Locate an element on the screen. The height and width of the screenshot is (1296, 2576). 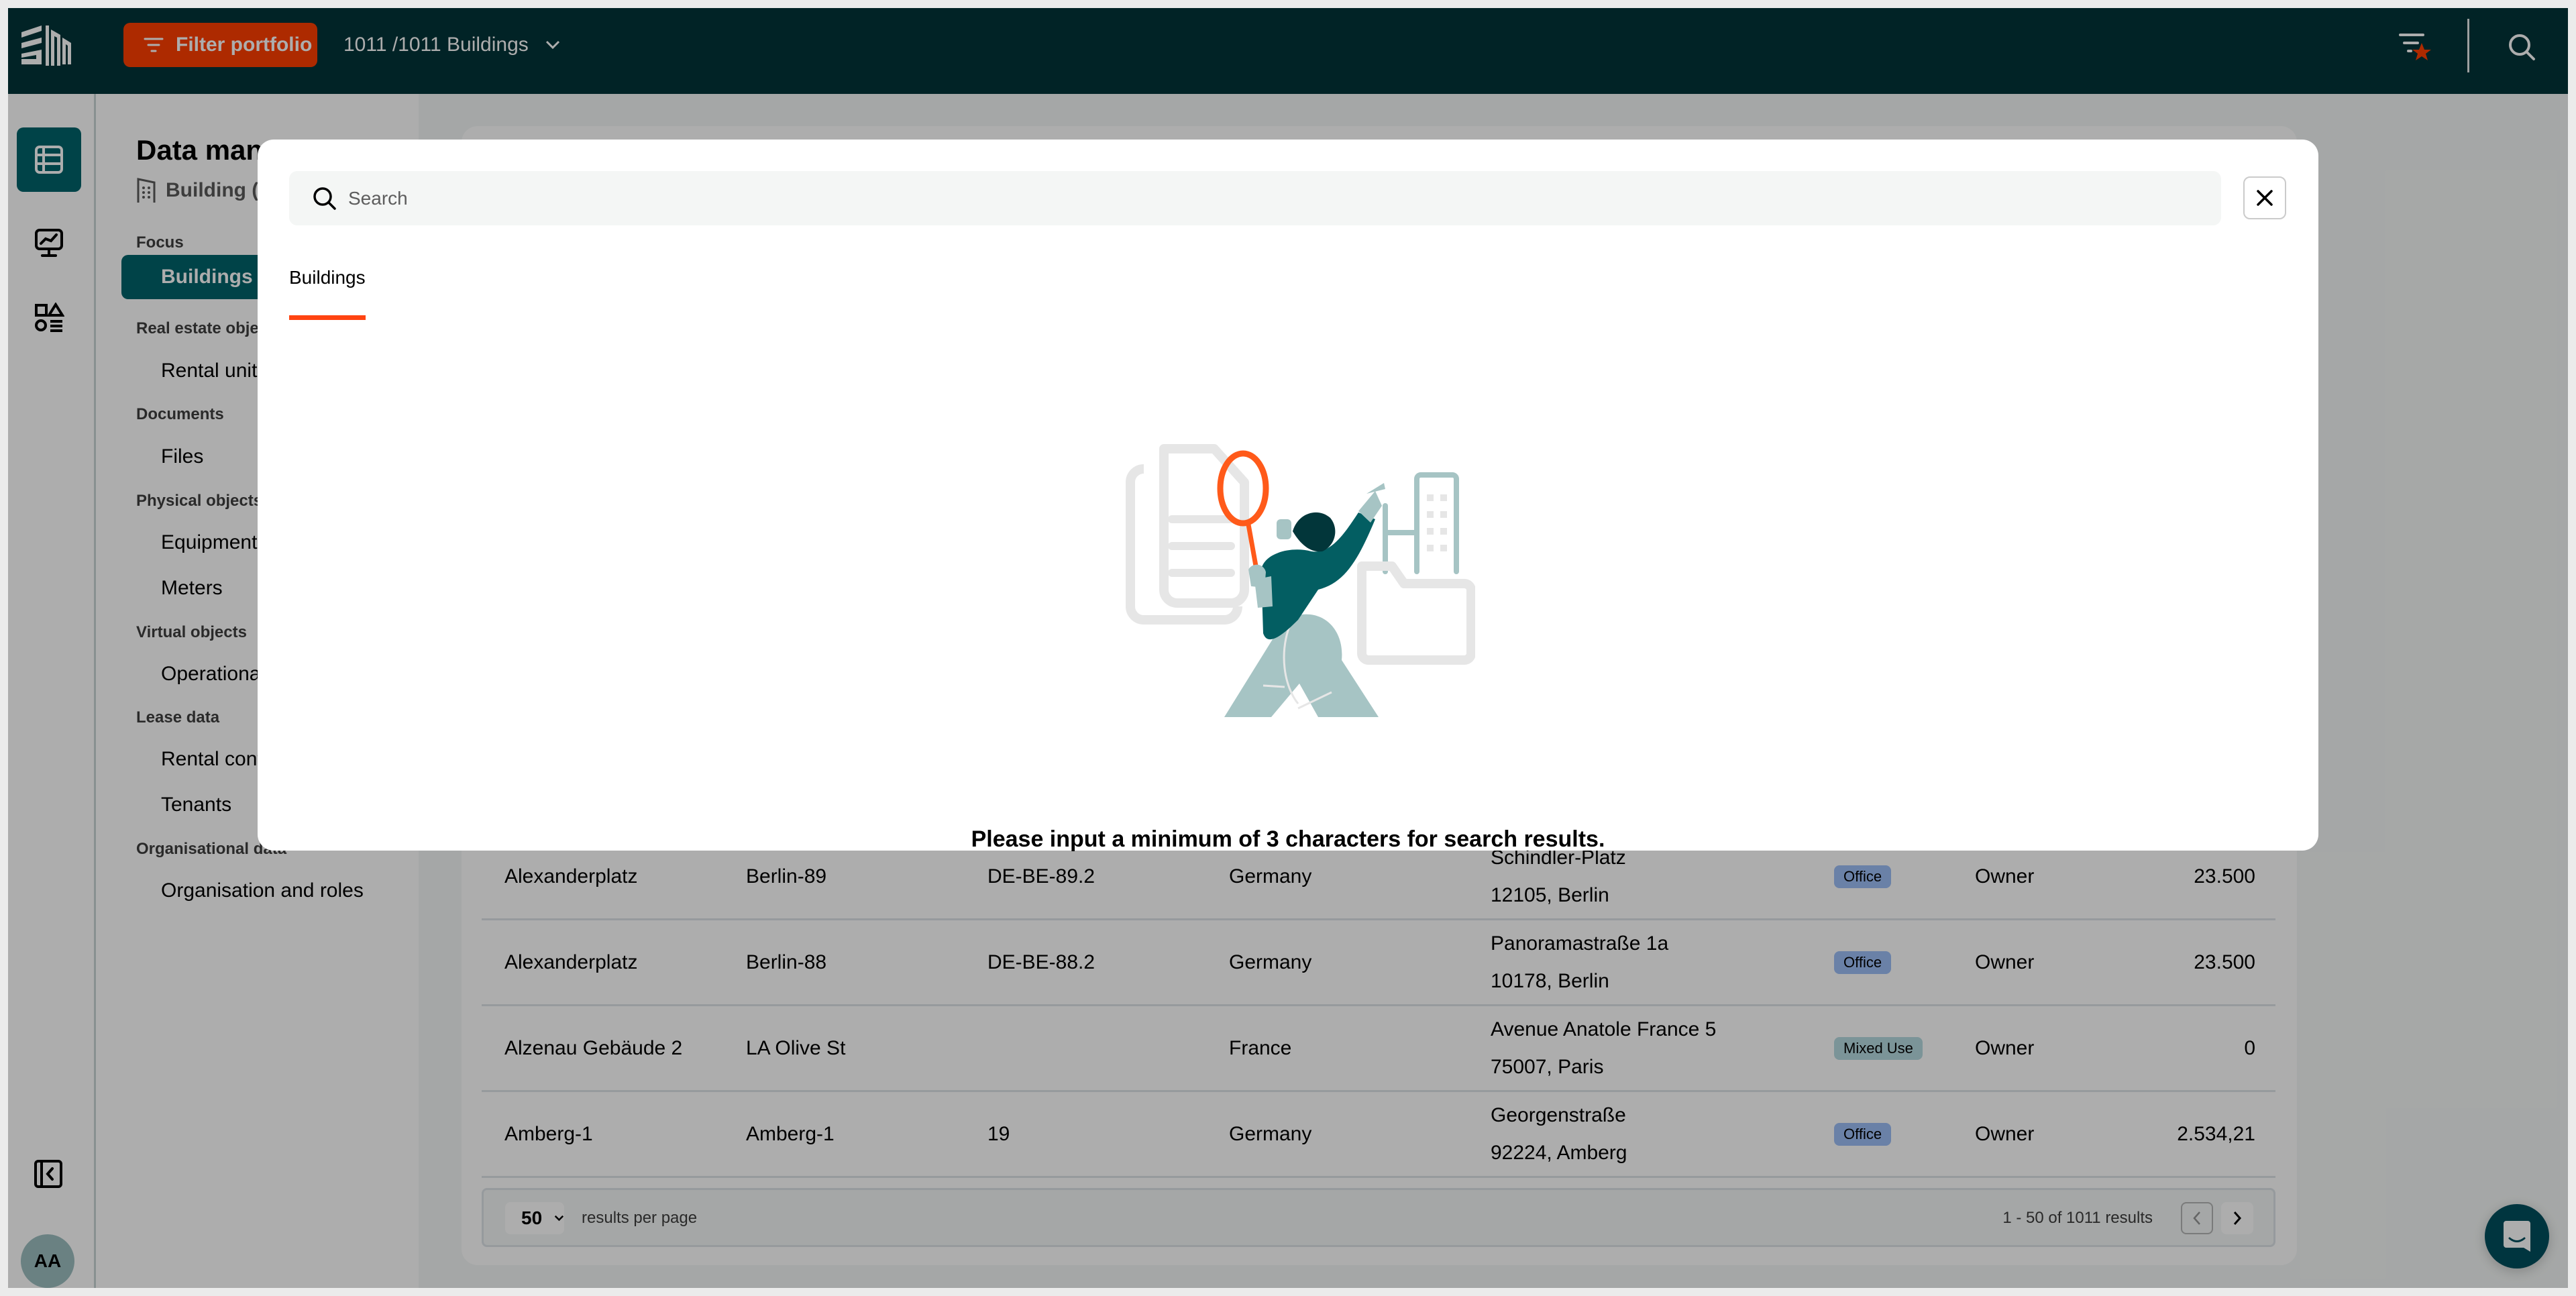
person-searching-illustration is located at coordinates (1300, 580).